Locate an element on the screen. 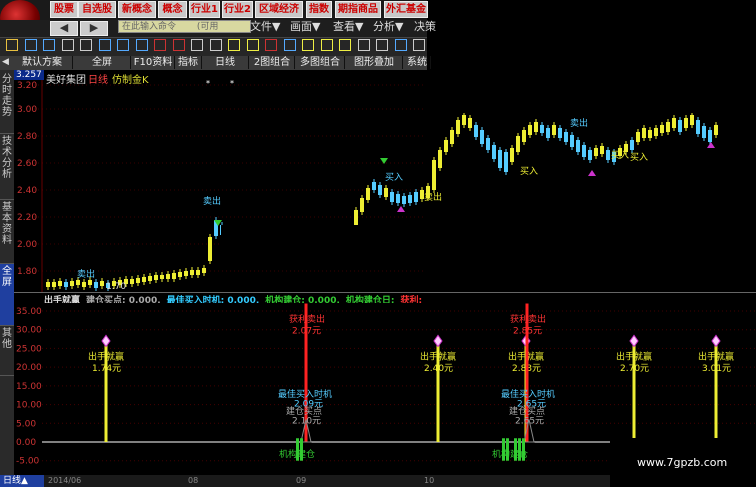 Image resolution: width=756 pixels, height=487 pixels. market-button-6: 区域经济 is located at coordinates (279, 9).